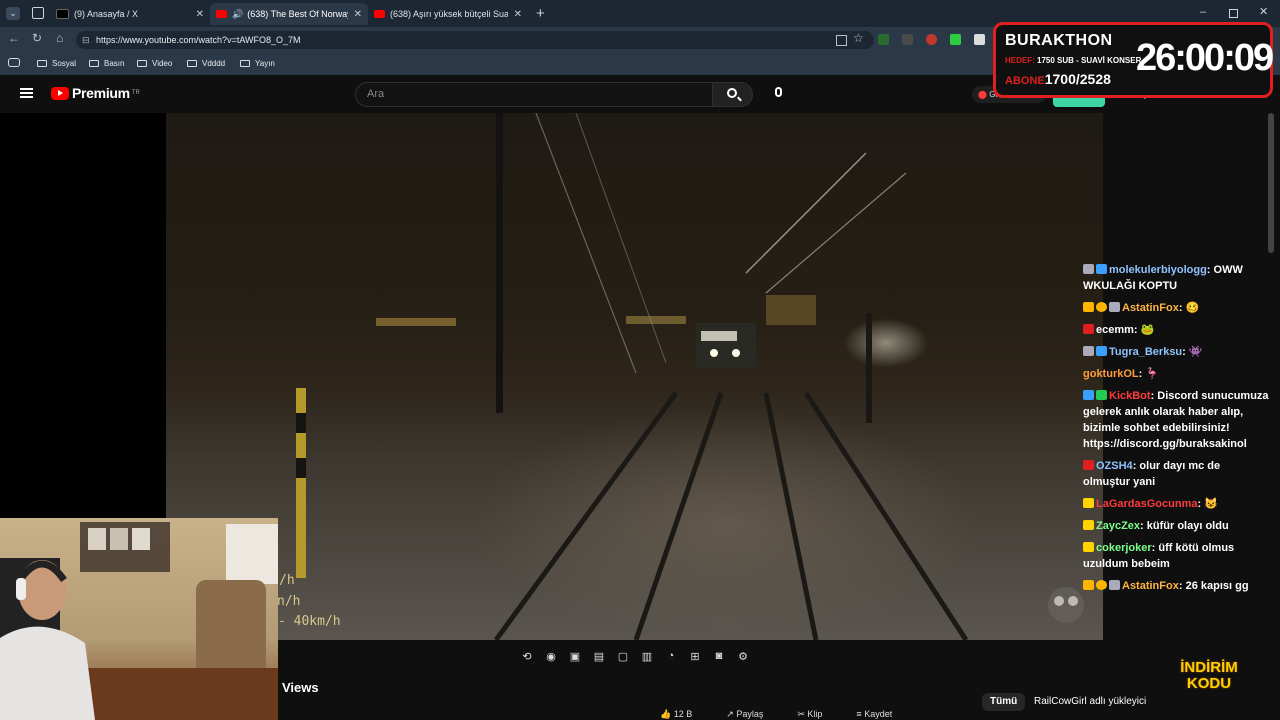  Describe the element at coordinates (1077, 79) in the screenshot. I see `abone-value: 1700/2528` at that location.